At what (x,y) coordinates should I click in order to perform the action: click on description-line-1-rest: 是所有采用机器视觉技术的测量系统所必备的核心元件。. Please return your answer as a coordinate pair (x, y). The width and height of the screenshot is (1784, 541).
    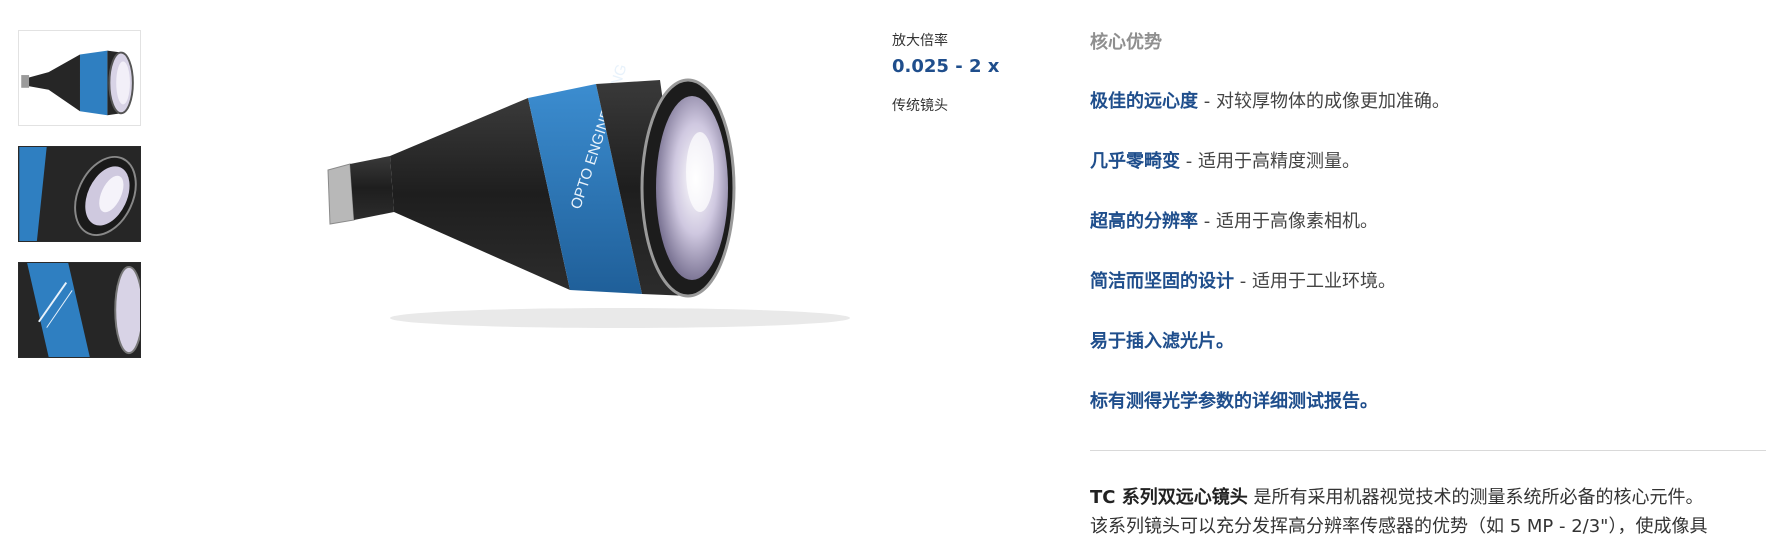
    Looking at the image, I should click on (1475, 497).